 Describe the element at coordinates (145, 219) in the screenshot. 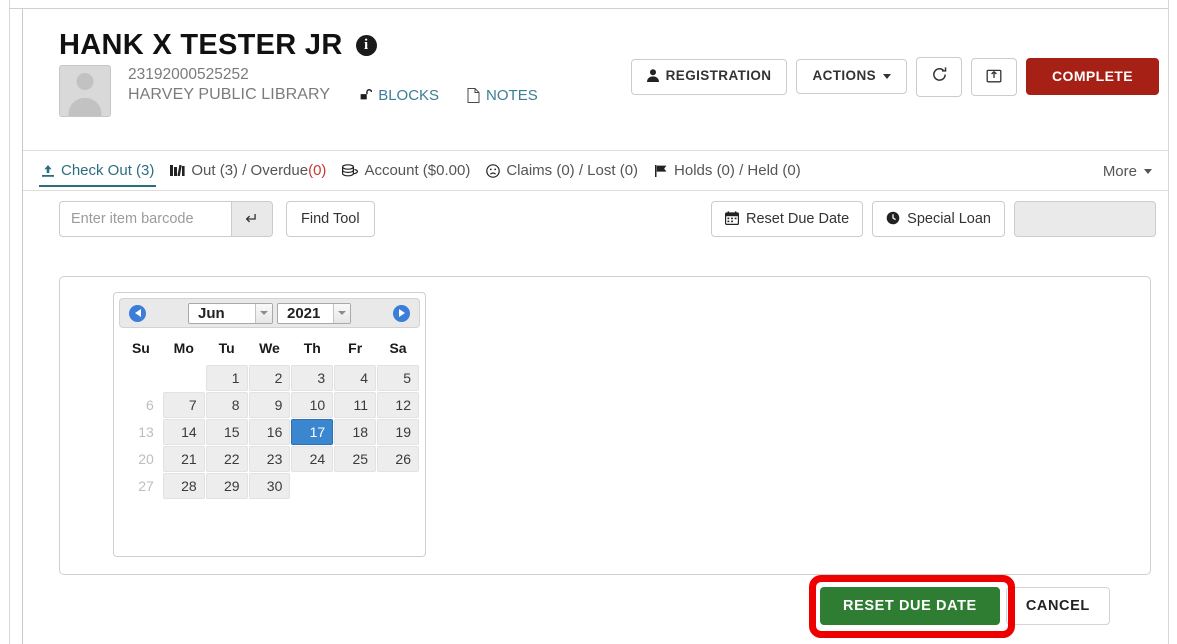

I see `barcode-input` at that location.